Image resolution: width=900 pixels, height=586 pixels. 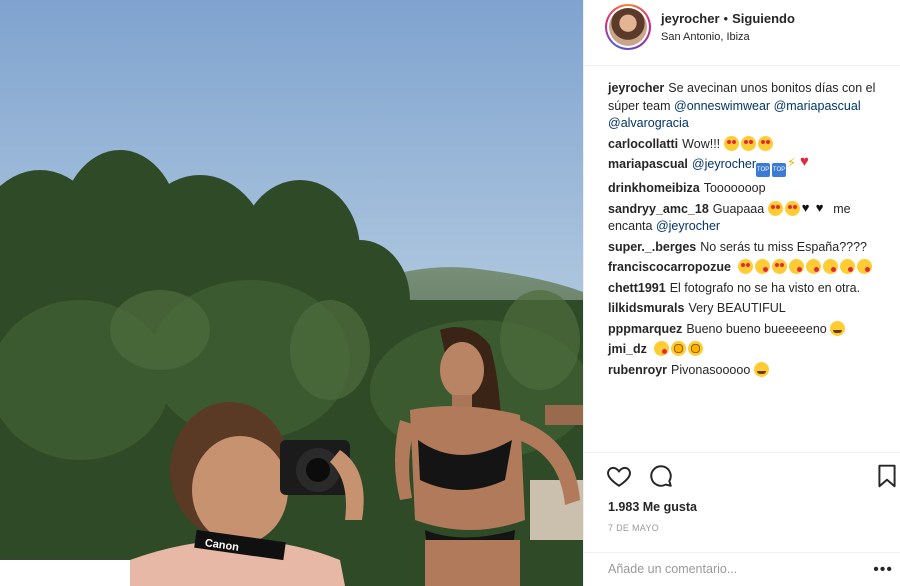 What do you see at coordinates (883, 570) in the screenshot?
I see `more-options-icon: •••` at bounding box center [883, 570].